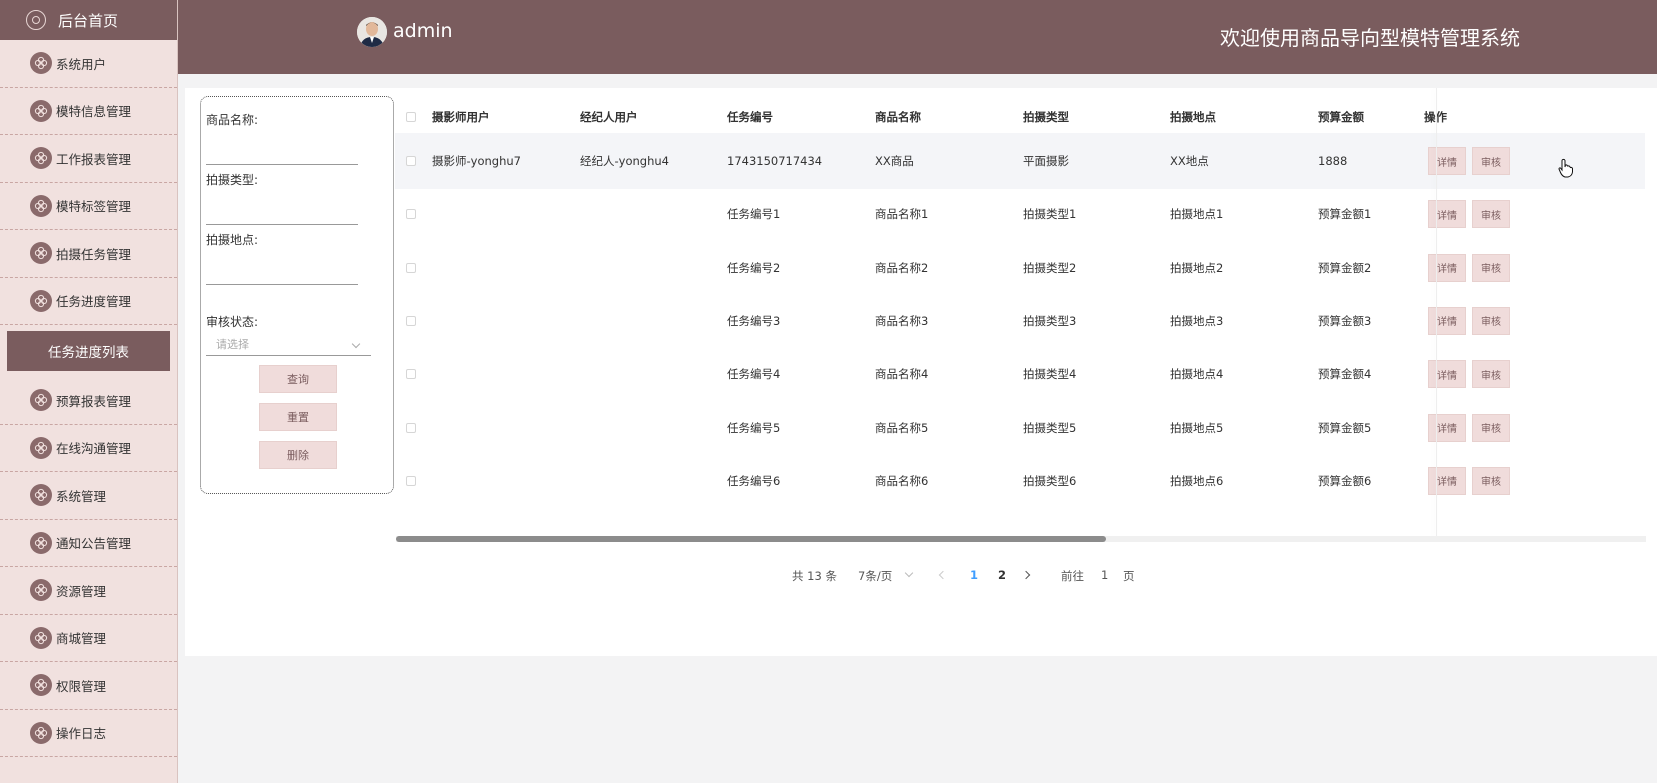 The image size is (1657, 783). I want to click on sidebar-item-label: 通知公告管理, so click(94, 544).